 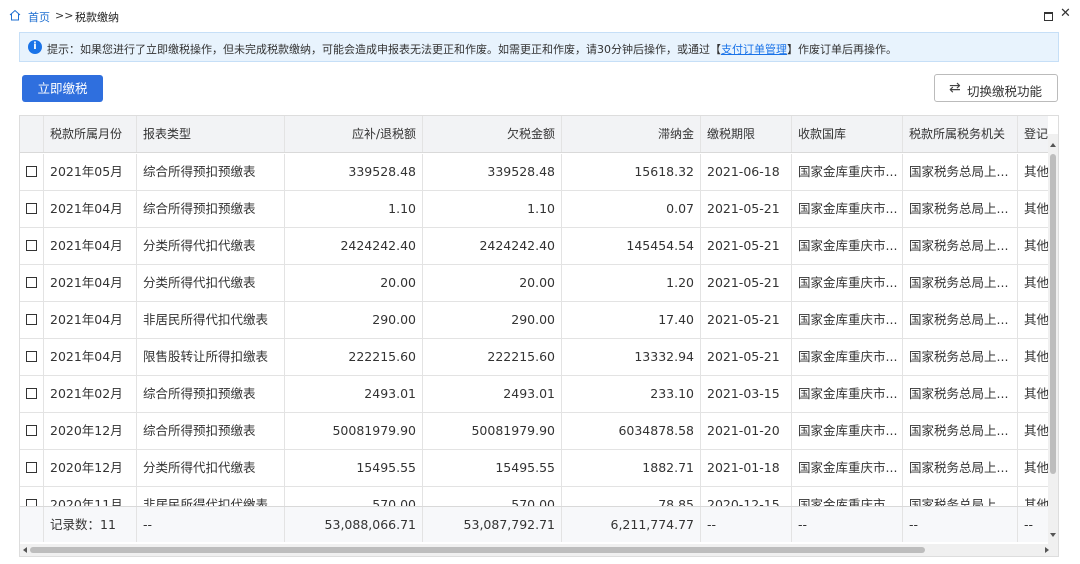 I want to click on cell-payable-amount: 50081979.90, so click(x=354, y=431).